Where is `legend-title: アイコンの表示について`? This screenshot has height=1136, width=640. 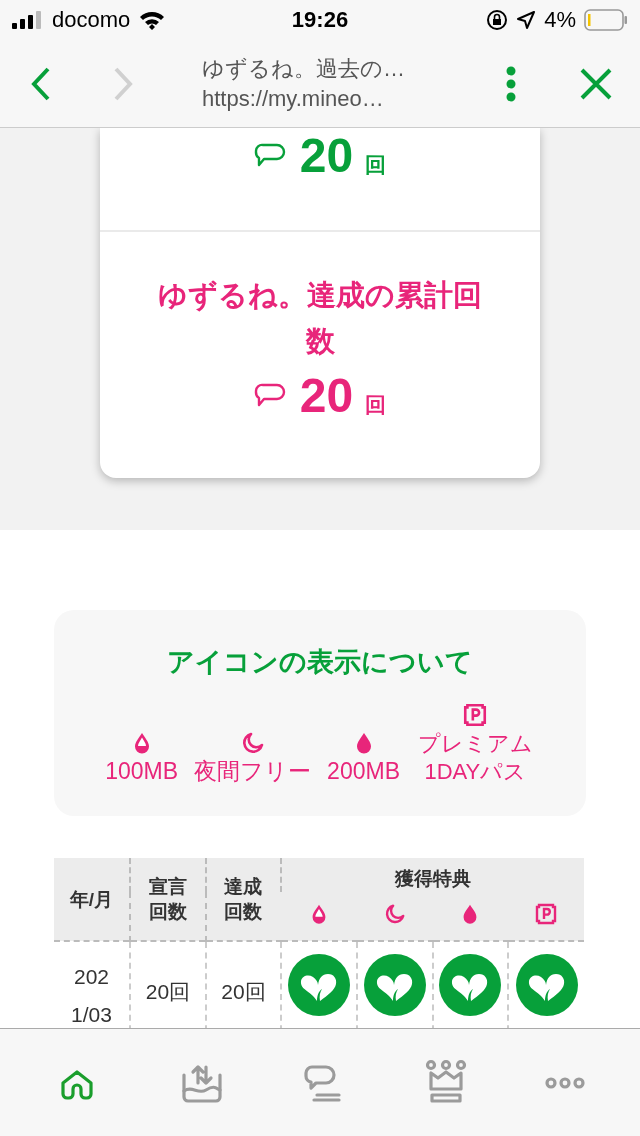
legend-title: アイコンの表示について is located at coordinates (320, 662).